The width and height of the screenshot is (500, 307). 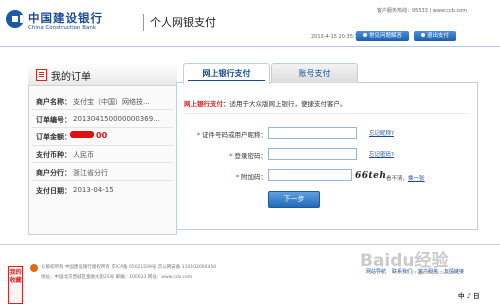 I want to click on password-input, so click(x=312, y=154).